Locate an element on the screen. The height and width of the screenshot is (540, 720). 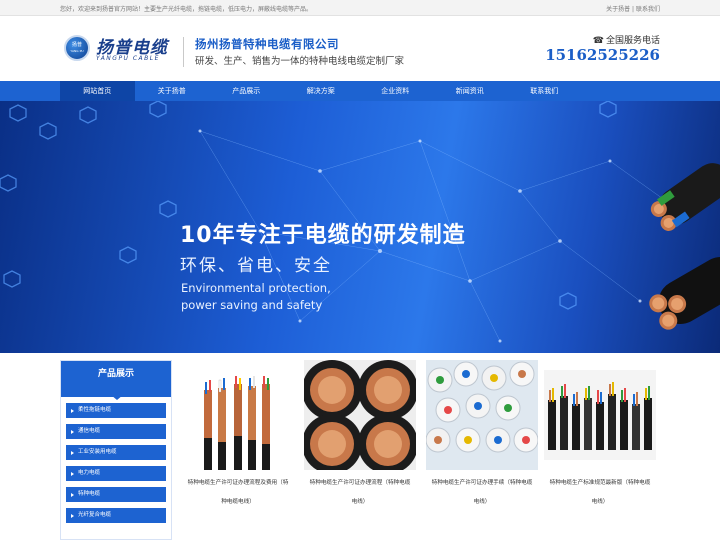
sidebar-item-industrial-installation-cable: 工业安装用电缆 is located at coordinates (116, 452).